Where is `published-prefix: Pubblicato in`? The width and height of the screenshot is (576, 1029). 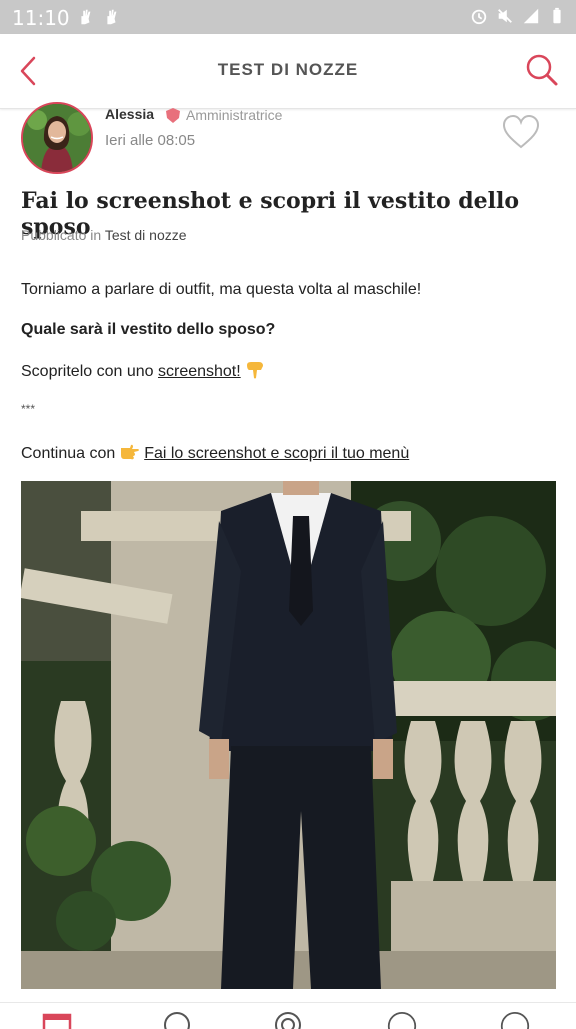
published-prefix: Pubblicato in is located at coordinates (61, 235).